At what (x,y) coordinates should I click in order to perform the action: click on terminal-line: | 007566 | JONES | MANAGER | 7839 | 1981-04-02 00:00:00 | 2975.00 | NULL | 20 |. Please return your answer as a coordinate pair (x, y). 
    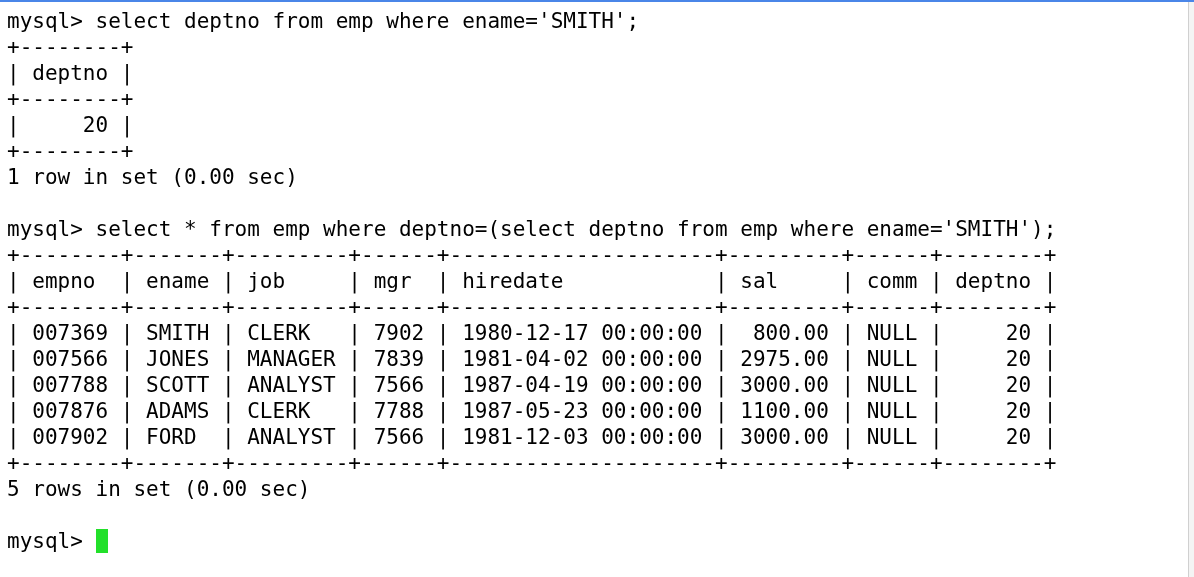
    Looking at the image, I should click on (532, 359).